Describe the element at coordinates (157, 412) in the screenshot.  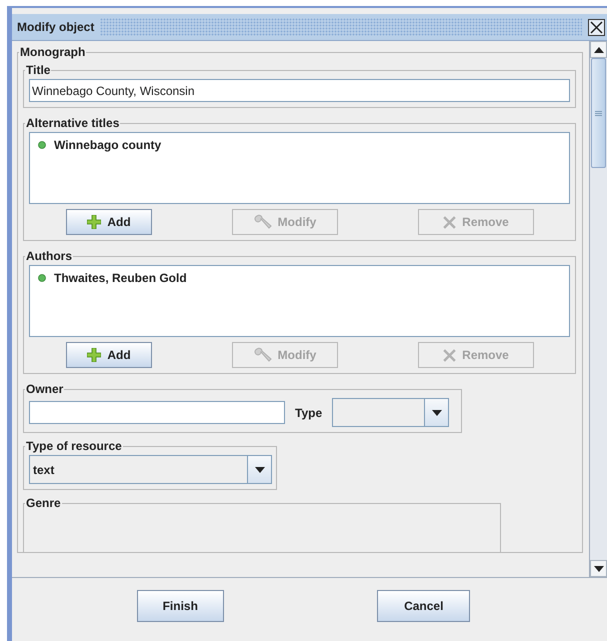
I see `owner-field` at that location.